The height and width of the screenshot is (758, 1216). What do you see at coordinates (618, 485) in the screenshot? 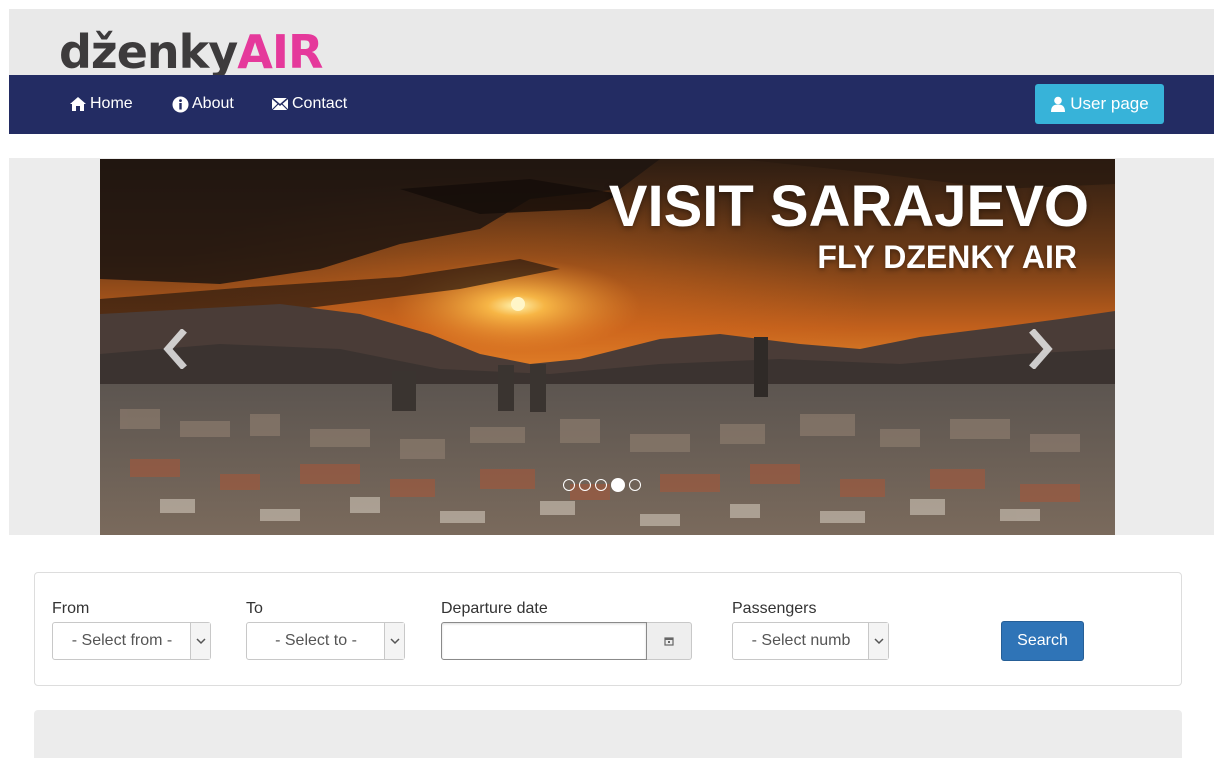
I see `carousel-indicator-active` at bounding box center [618, 485].